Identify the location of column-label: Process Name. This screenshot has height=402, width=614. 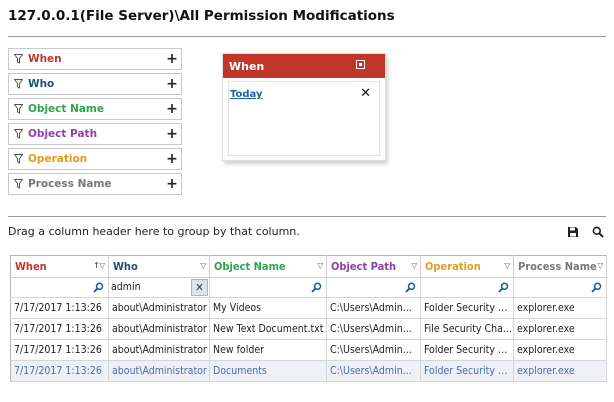
(557, 266).